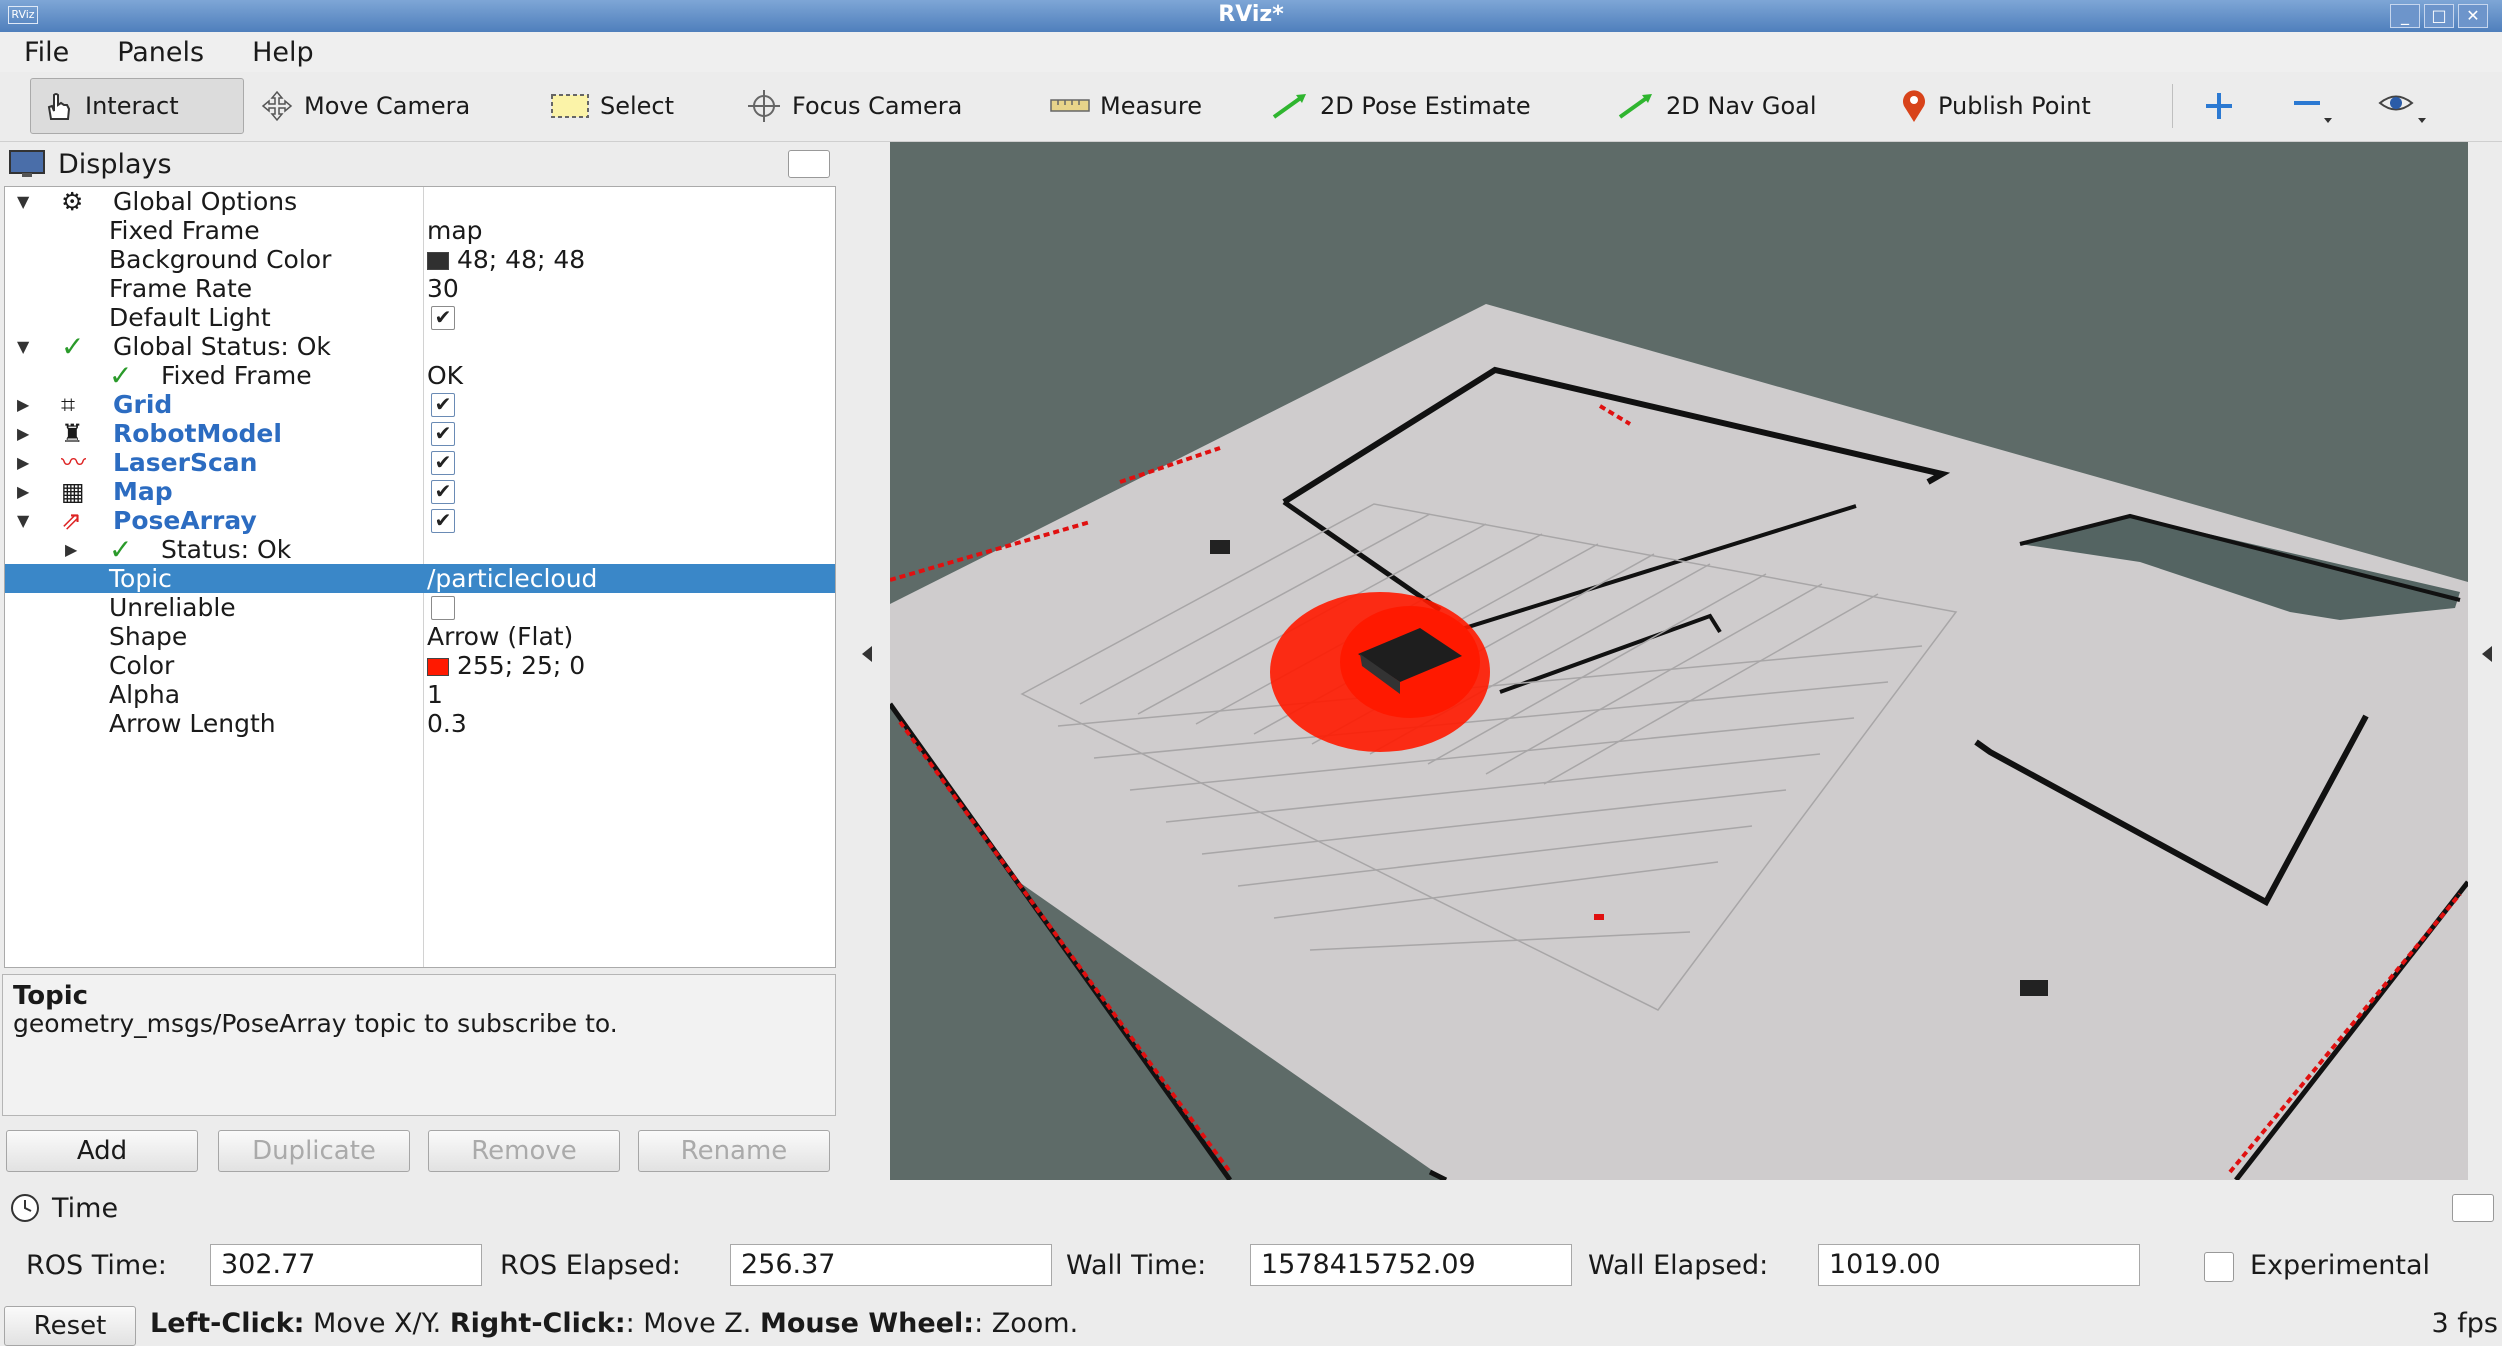 This screenshot has width=2502, height=1346. Describe the element at coordinates (420, 549) in the screenshot. I see `tree-row-pose-array-status: ▶ ✓ Status: Ok` at that location.